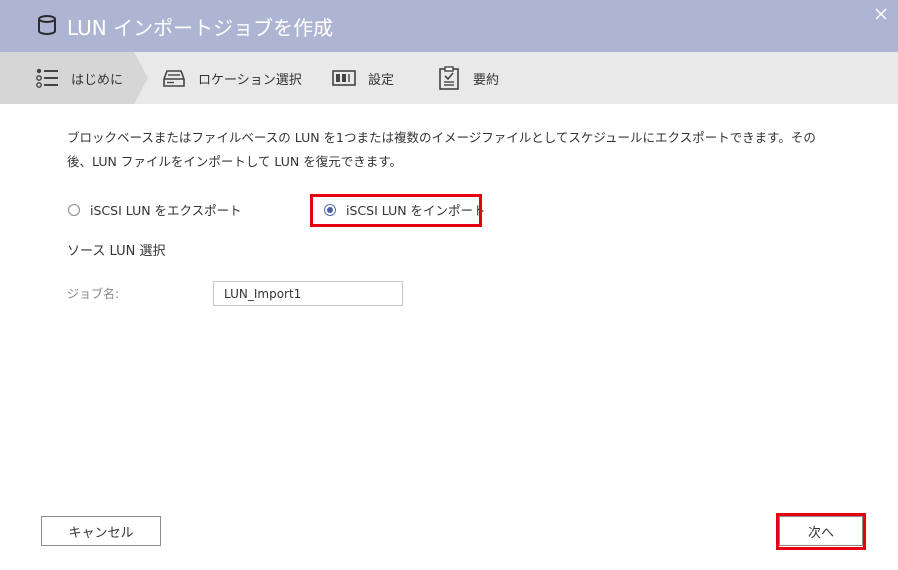 This screenshot has width=898, height=570. I want to click on step-introduction: はじめに, so click(79, 78).